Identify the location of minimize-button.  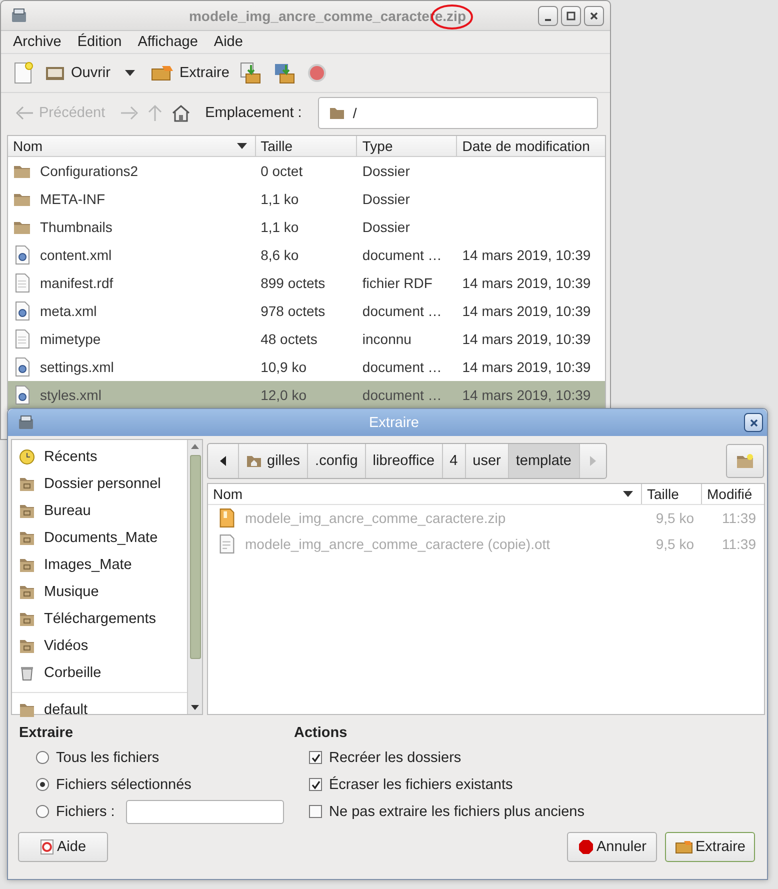
(548, 16).